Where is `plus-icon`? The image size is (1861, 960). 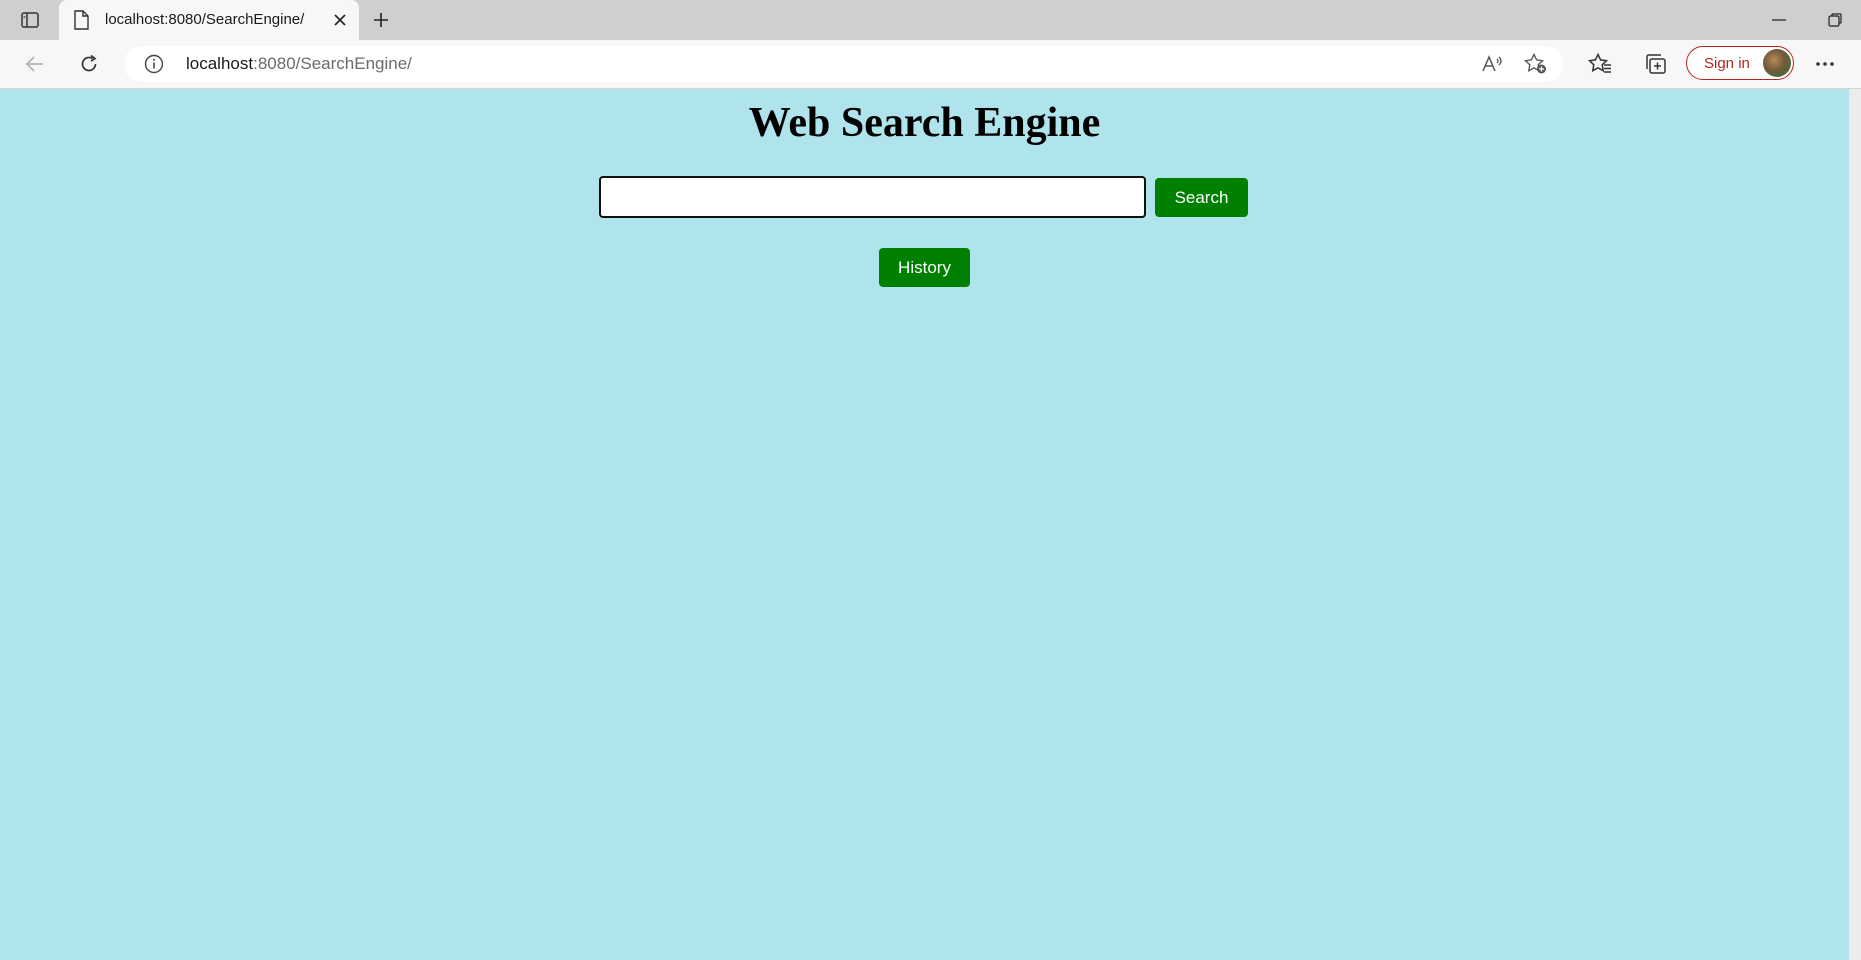 plus-icon is located at coordinates (381, 20).